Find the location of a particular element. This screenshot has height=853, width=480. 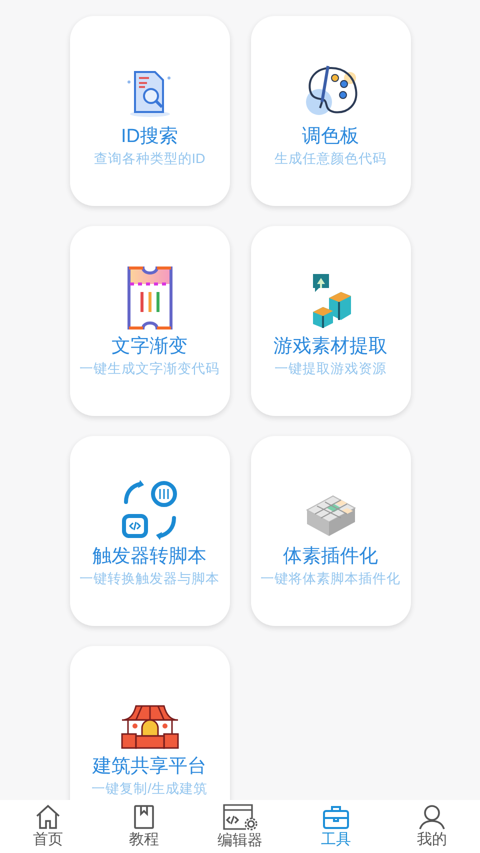

tool-title: 触发器转脚本 is located at coordinates (149, 556).